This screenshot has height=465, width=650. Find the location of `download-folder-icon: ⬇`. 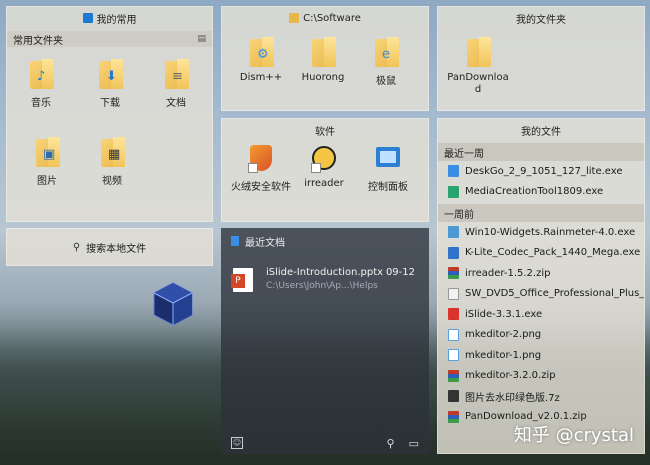

download-folder-icon: ⬇ is located at coordinates (110, 74).